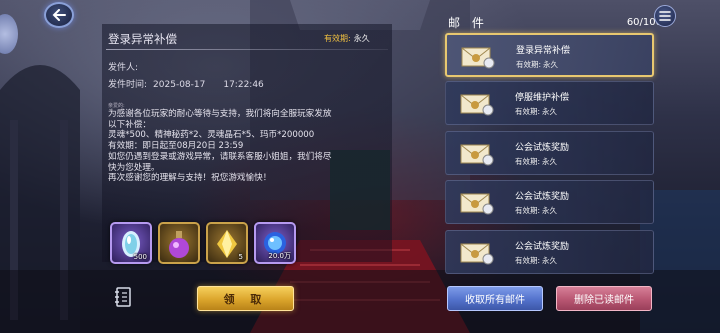 The image size is (720, 333). I want to click on mail-subject: 停服维护补偿, so click(542, 98).